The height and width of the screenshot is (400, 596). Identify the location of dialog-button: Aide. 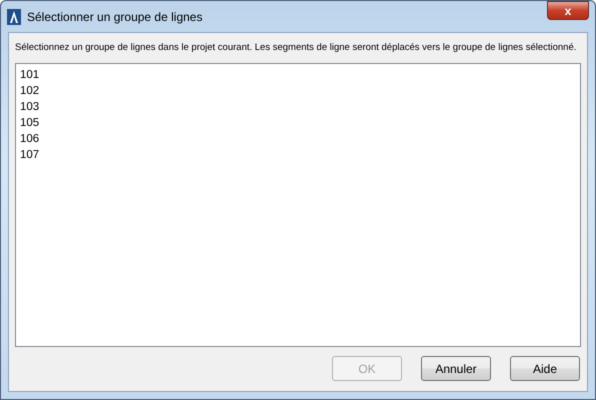
(545, 368).